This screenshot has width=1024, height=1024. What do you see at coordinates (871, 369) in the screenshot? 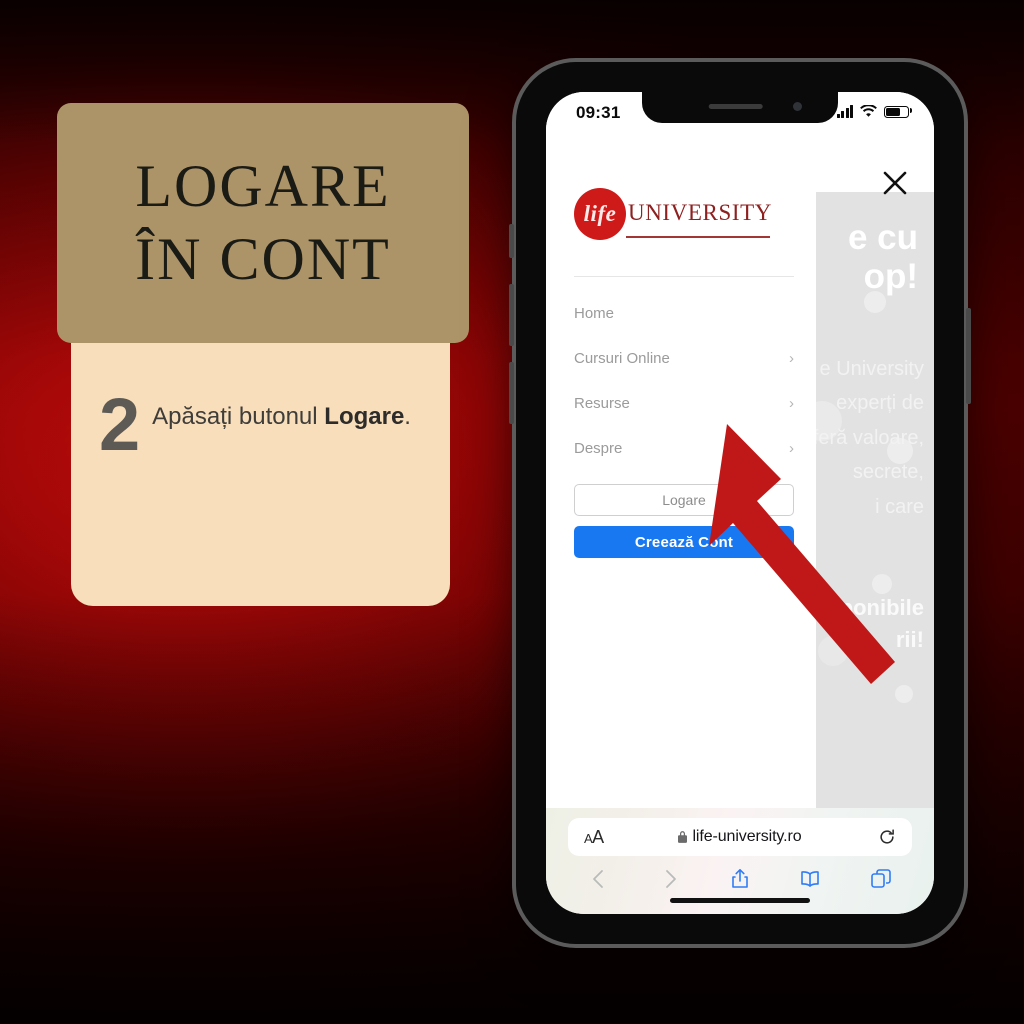
I see `hero-paragraph-line-1: e University` at bounding box center [871, 369].